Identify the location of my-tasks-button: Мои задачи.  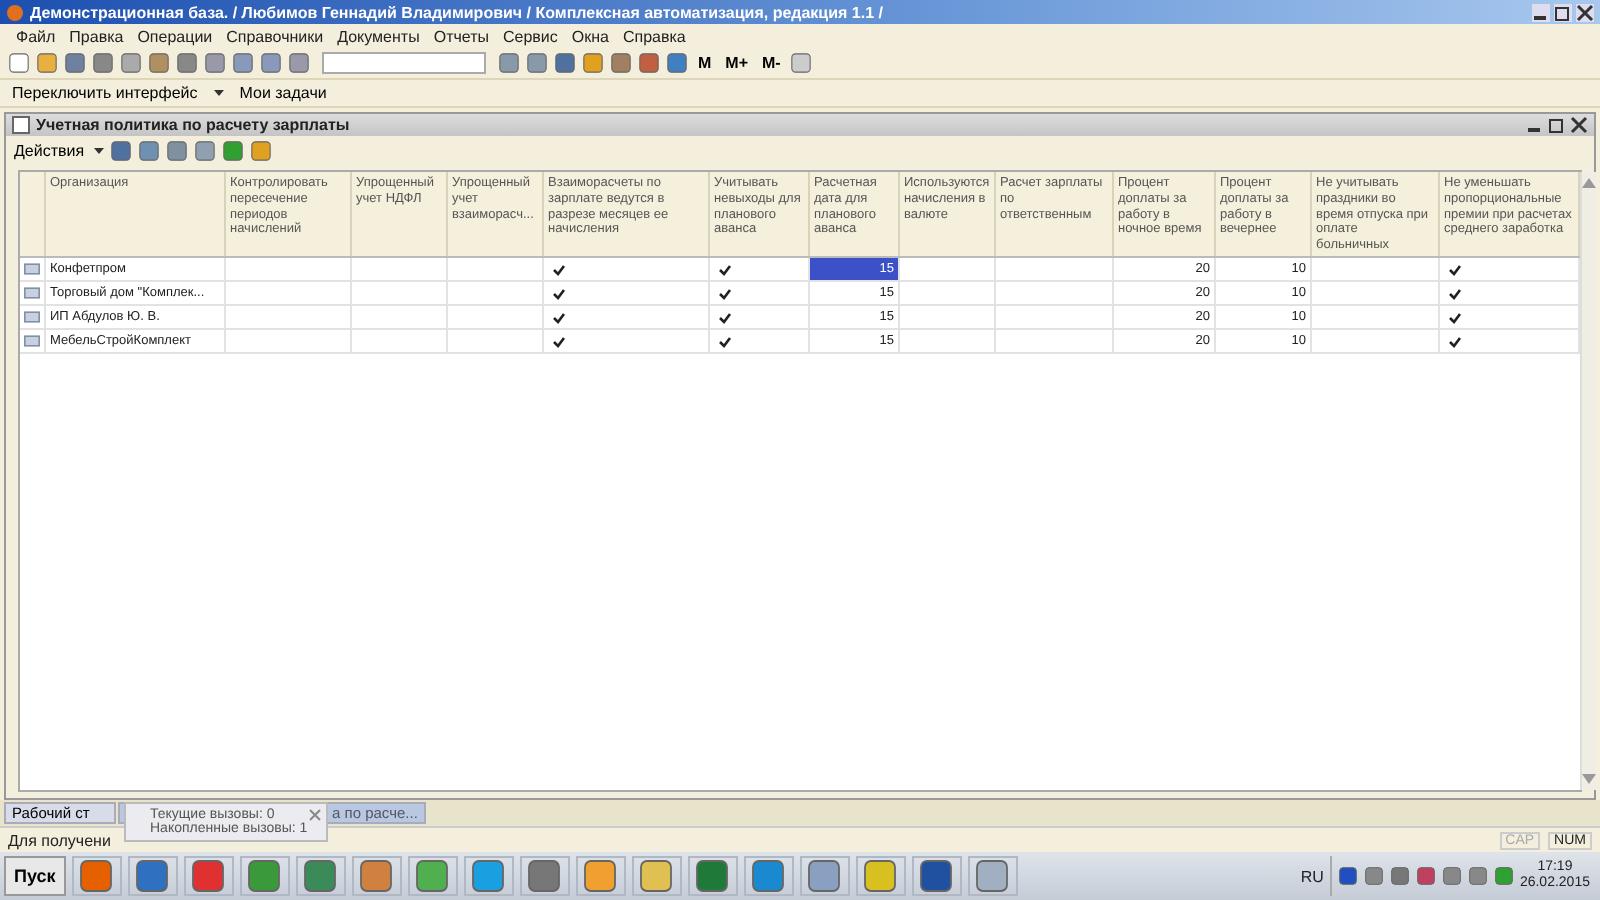
(283, 93).